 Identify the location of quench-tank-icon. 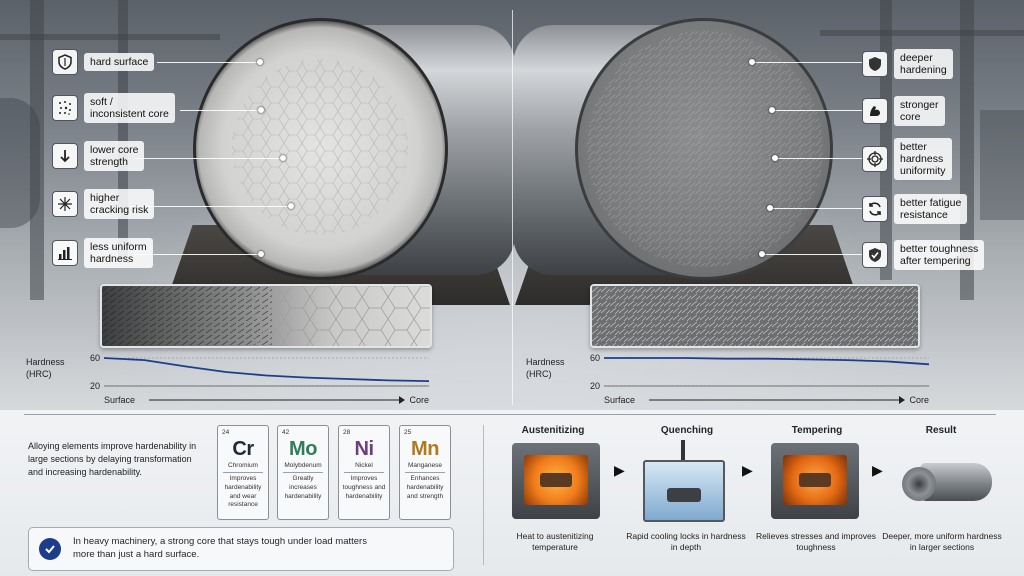
(684, 481).